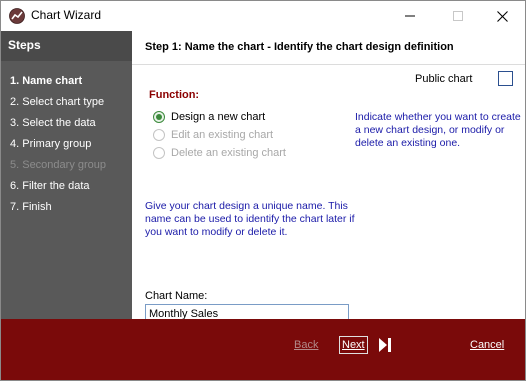 This screenshot has height=381, width=526. Describe the element at coordinates (66, 46) in the screenshot. I see `steps-header: Steps` at that location.